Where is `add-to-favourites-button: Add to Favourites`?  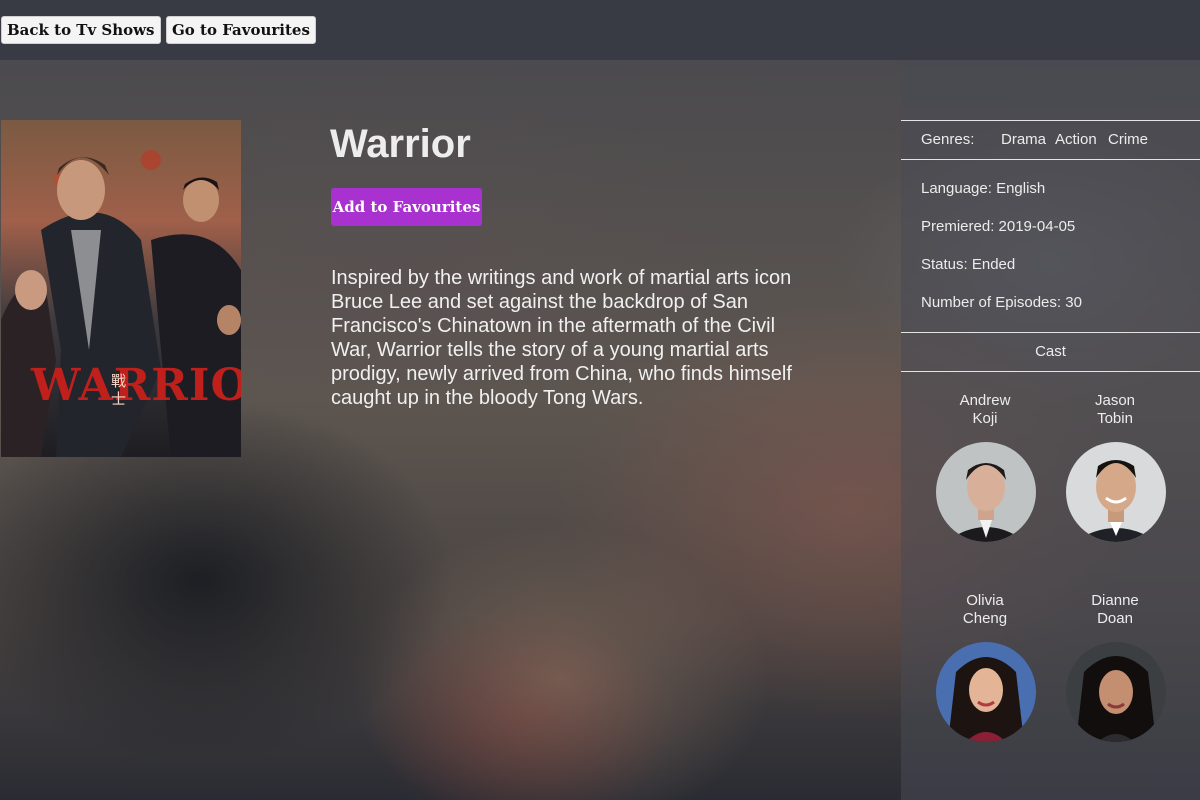
add-to-favourites-button: Add to Favourites is located at coordinates (406, 207).